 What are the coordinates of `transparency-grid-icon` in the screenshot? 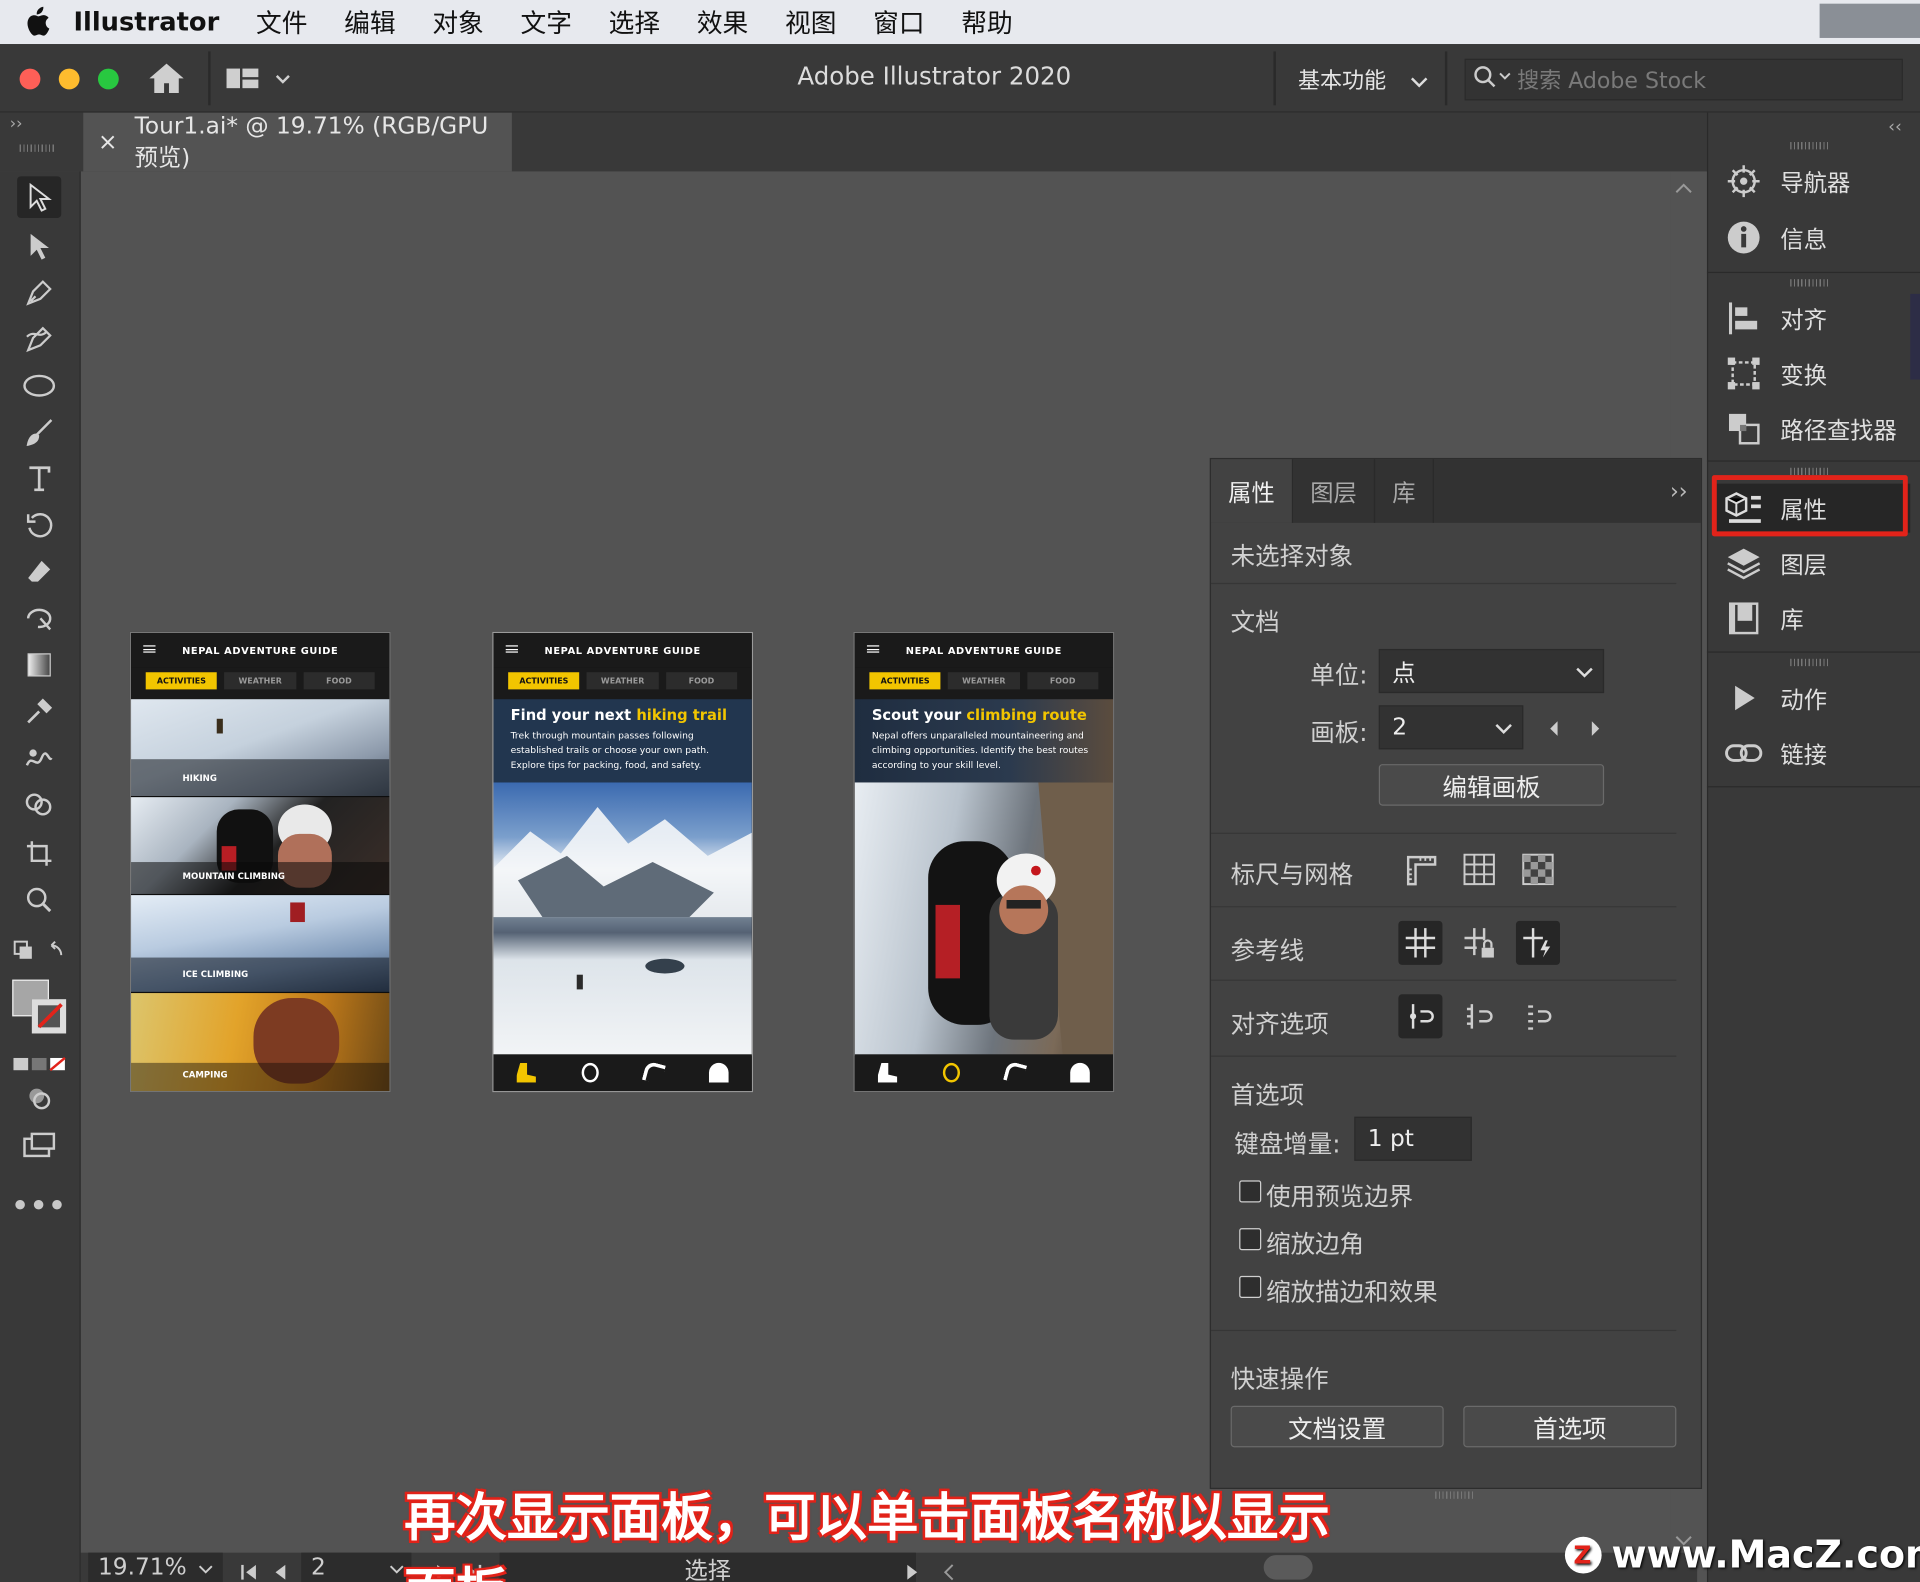 It's located at (1538, 869).